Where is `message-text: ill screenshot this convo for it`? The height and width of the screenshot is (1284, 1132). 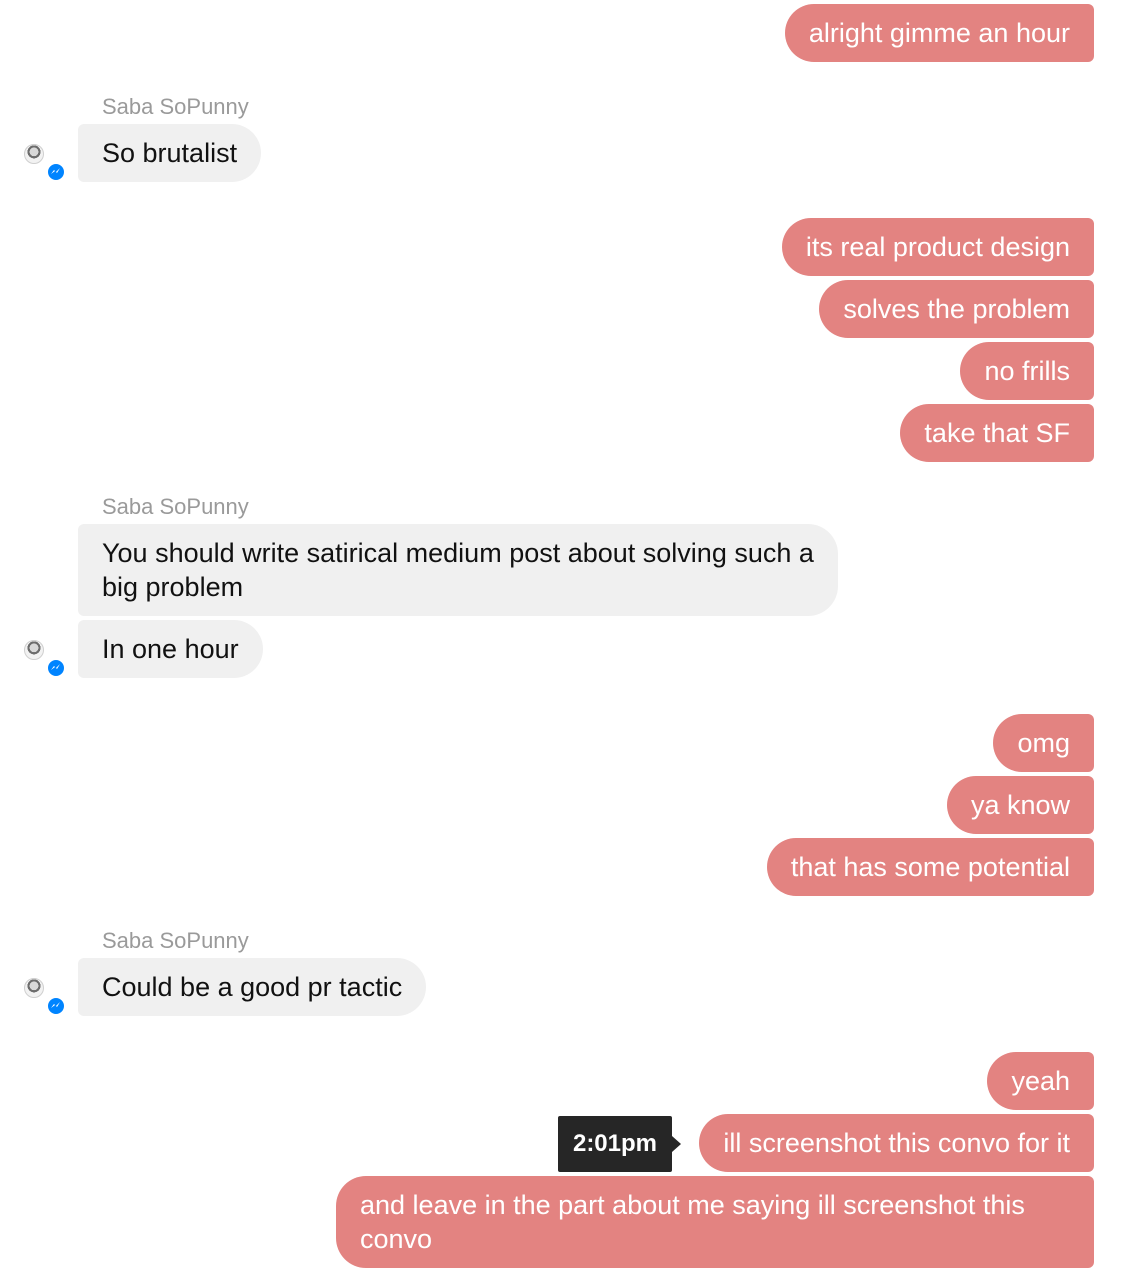
message-text: ill screenshot this convo for it is located at coordinates (896, 1143).